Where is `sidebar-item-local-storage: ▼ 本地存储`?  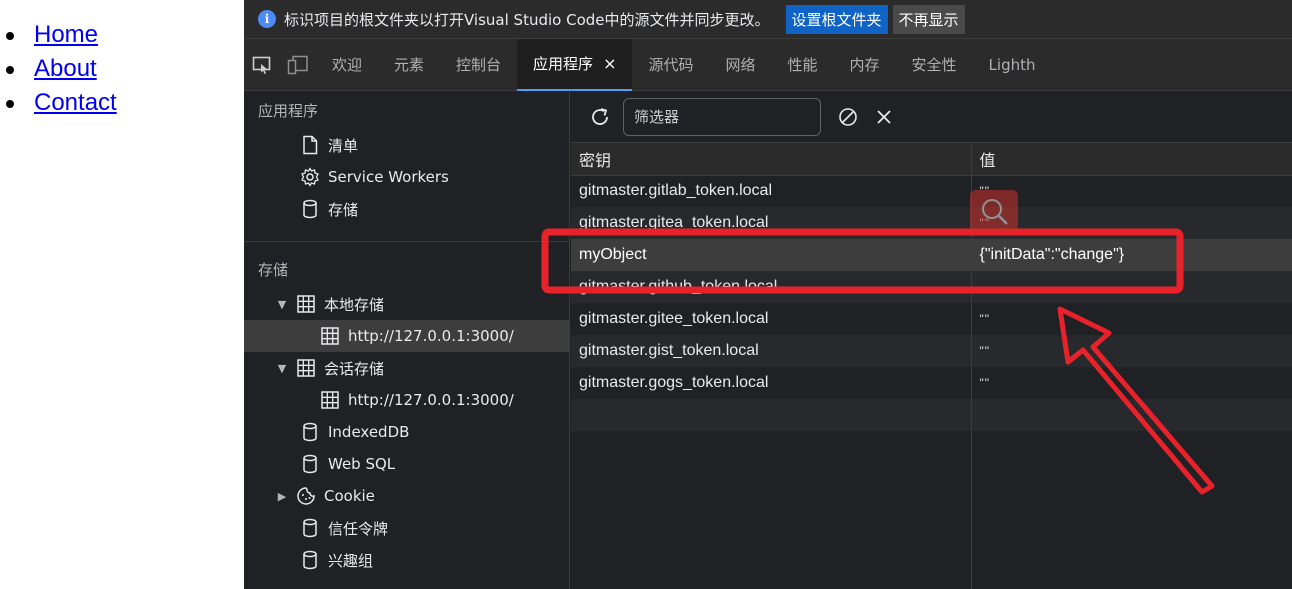
sidebar-item-local-storage: ▼ 本地存储 is located at coordinates (406, 304).